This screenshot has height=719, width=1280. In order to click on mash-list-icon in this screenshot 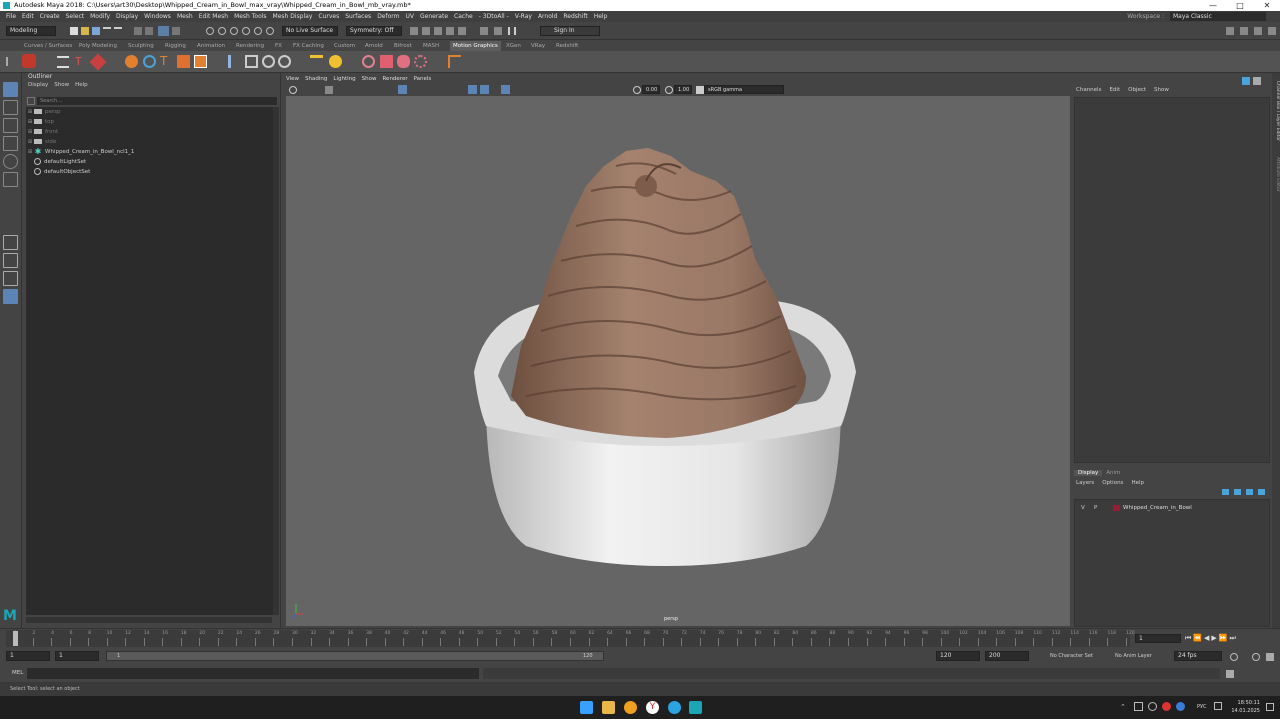, I will do `click(63, 62)`.